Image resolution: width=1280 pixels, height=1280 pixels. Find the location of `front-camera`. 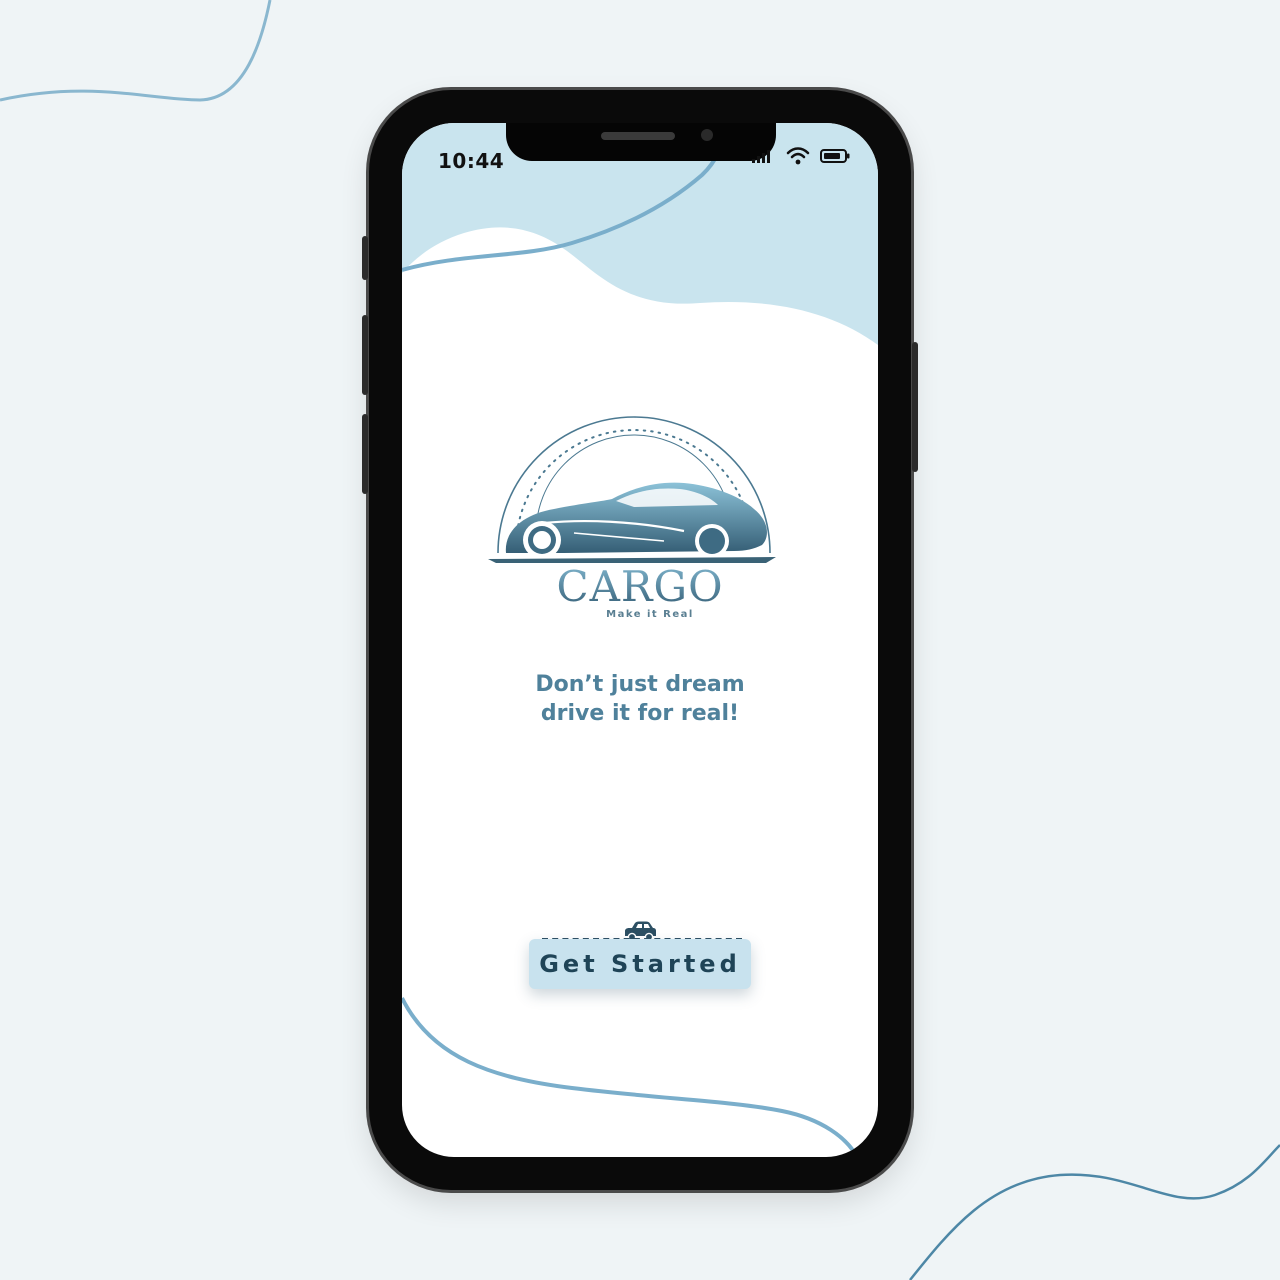

front-camera is located at coordinates (707, 135).